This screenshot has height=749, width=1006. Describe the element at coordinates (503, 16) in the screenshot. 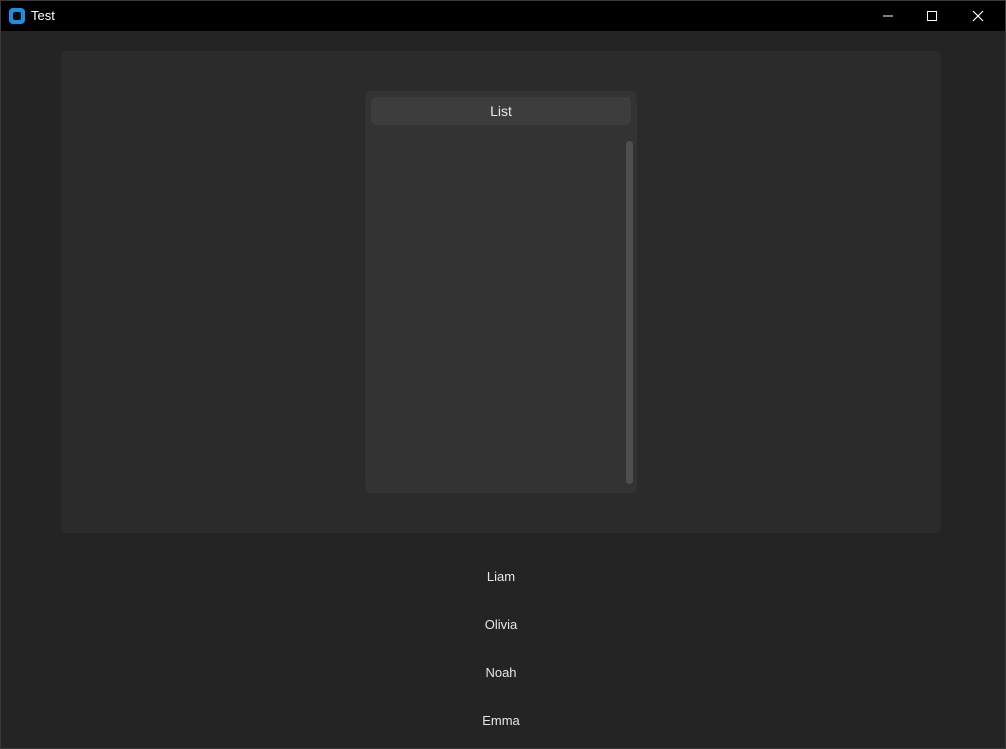

I see `title-bar: Test` at that location.